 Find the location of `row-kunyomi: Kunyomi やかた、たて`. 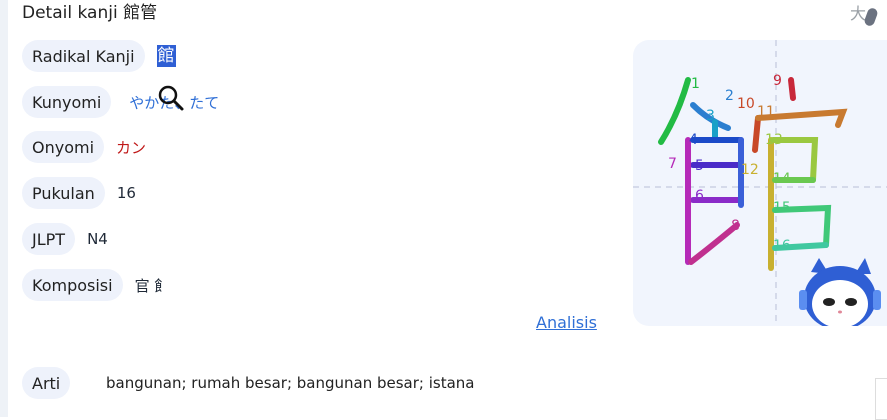

row-kunyomi: Kunyomi やかた、たて is located at coordinates (120, 102).